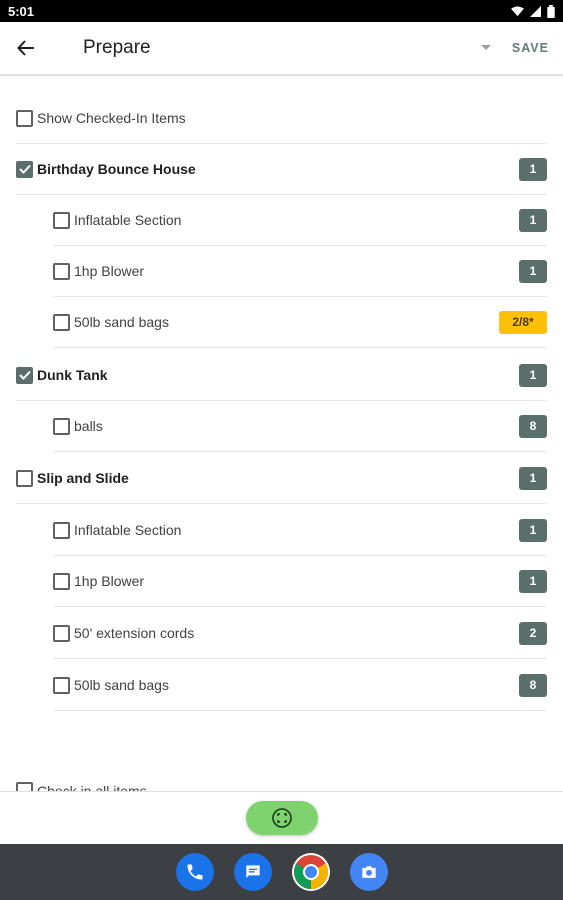  Describe the element at coordinates (281, 872) in the screenshot. I see `app-dock` at that location.